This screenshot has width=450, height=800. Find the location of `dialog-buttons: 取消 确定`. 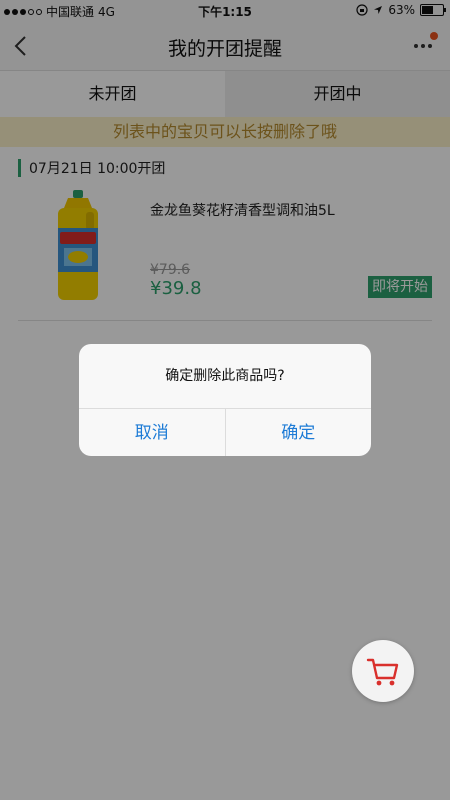

dialog-buttons: 取消 确定 is located at coordinates (225, 432).